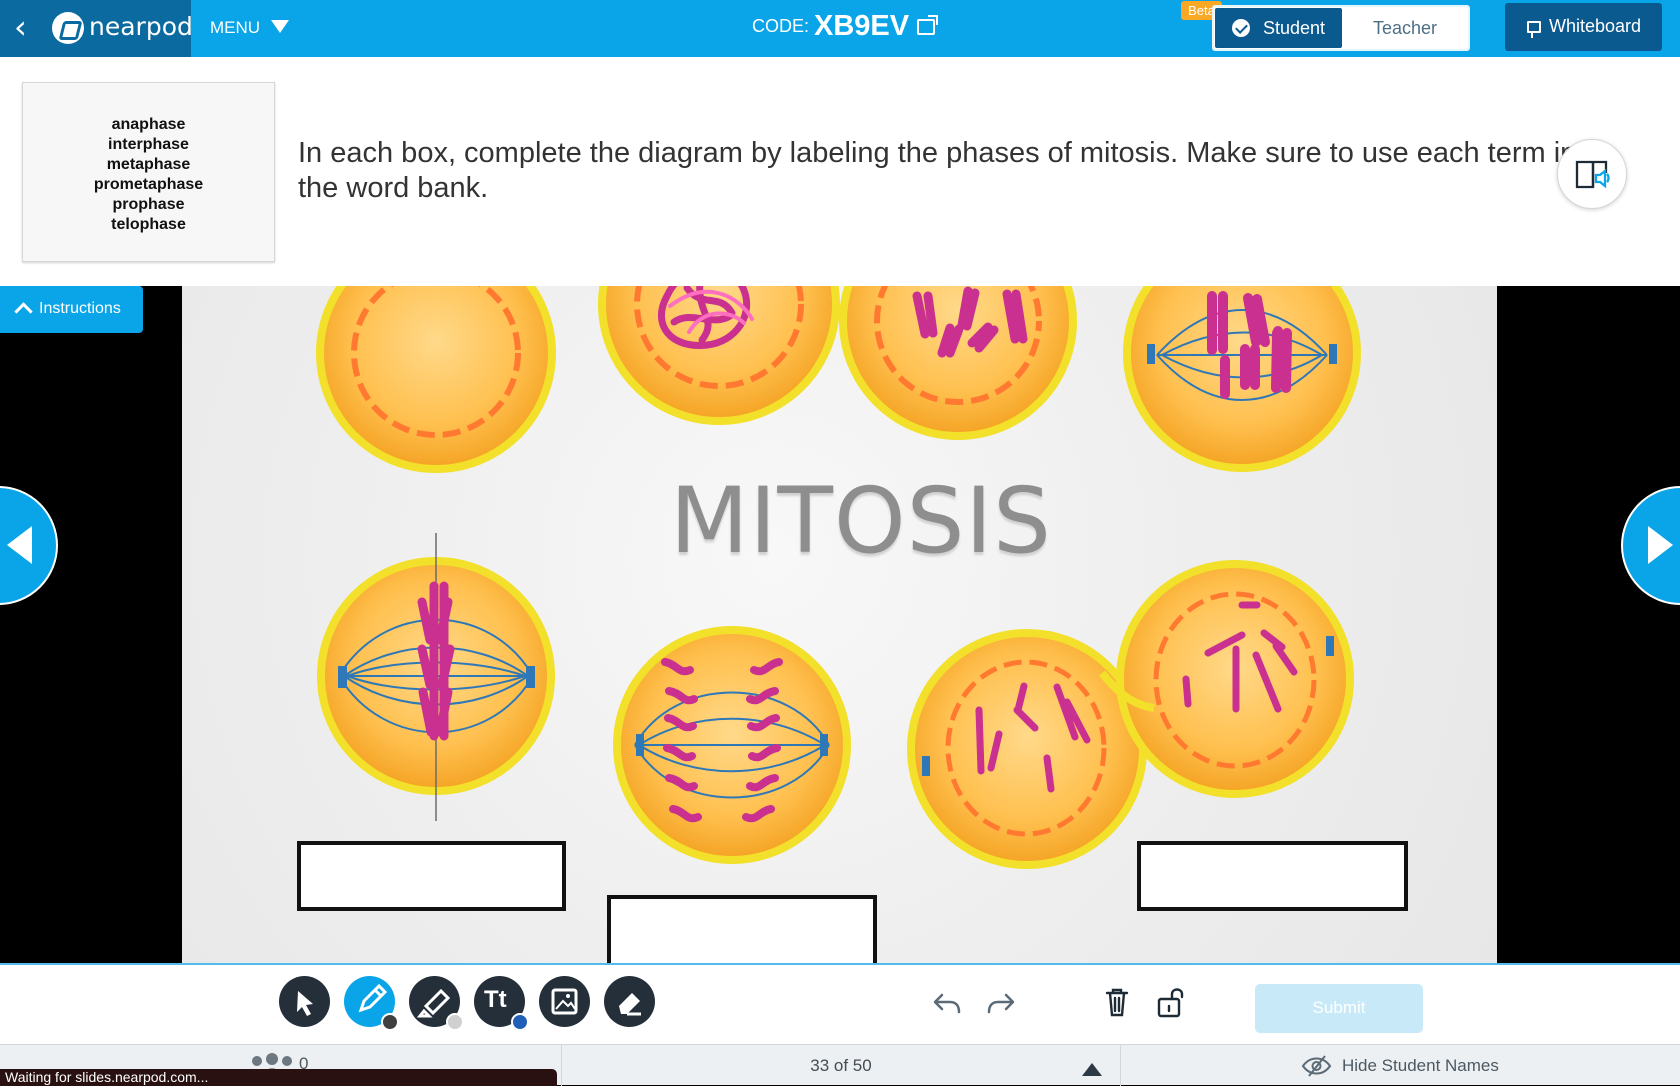 This screenshot has height=1086, width=1680. I want to click on telophase-cell, so click(1130, 714).